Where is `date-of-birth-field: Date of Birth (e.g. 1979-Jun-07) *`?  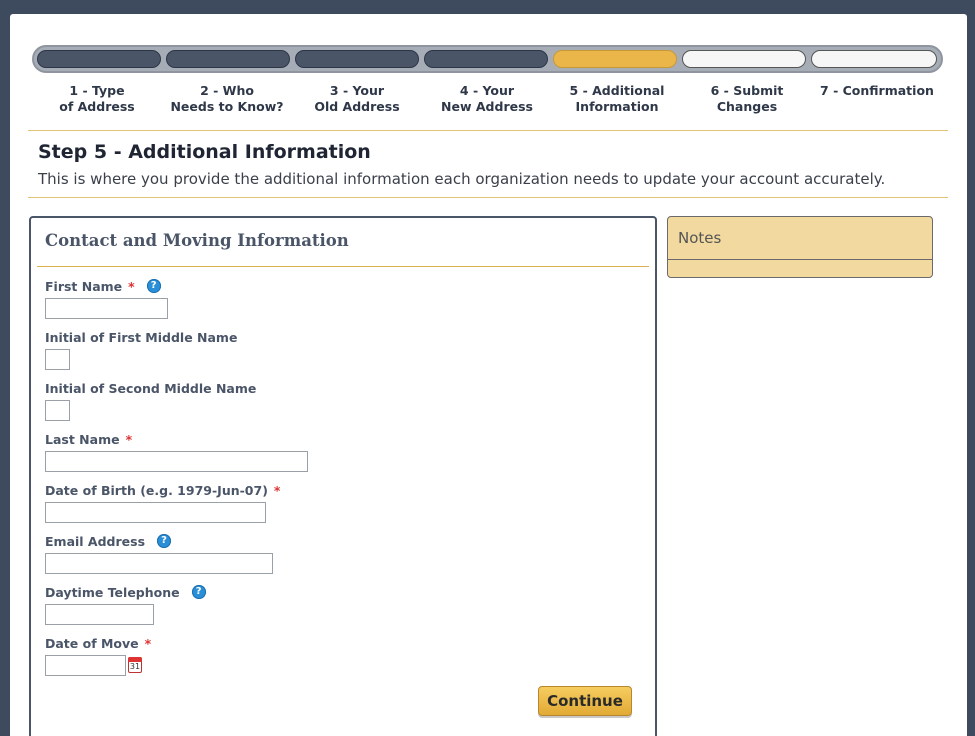
date-of-birth-field: Date of Birth (e.g. 1979-Jun-07) * is located at coordinates (163, 502).